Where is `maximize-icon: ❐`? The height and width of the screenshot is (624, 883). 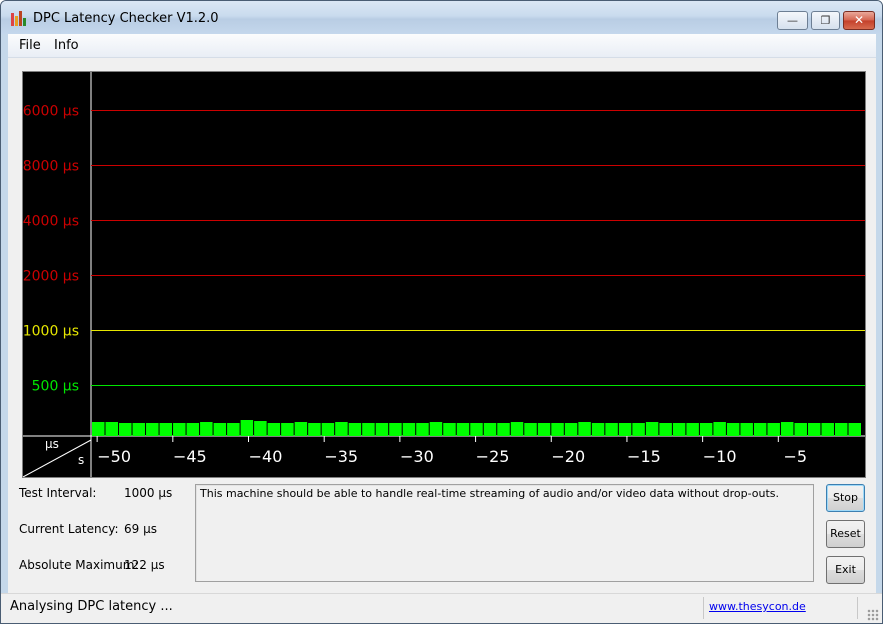
maximize-icon: ❐ is located at coordinates (825, 20).